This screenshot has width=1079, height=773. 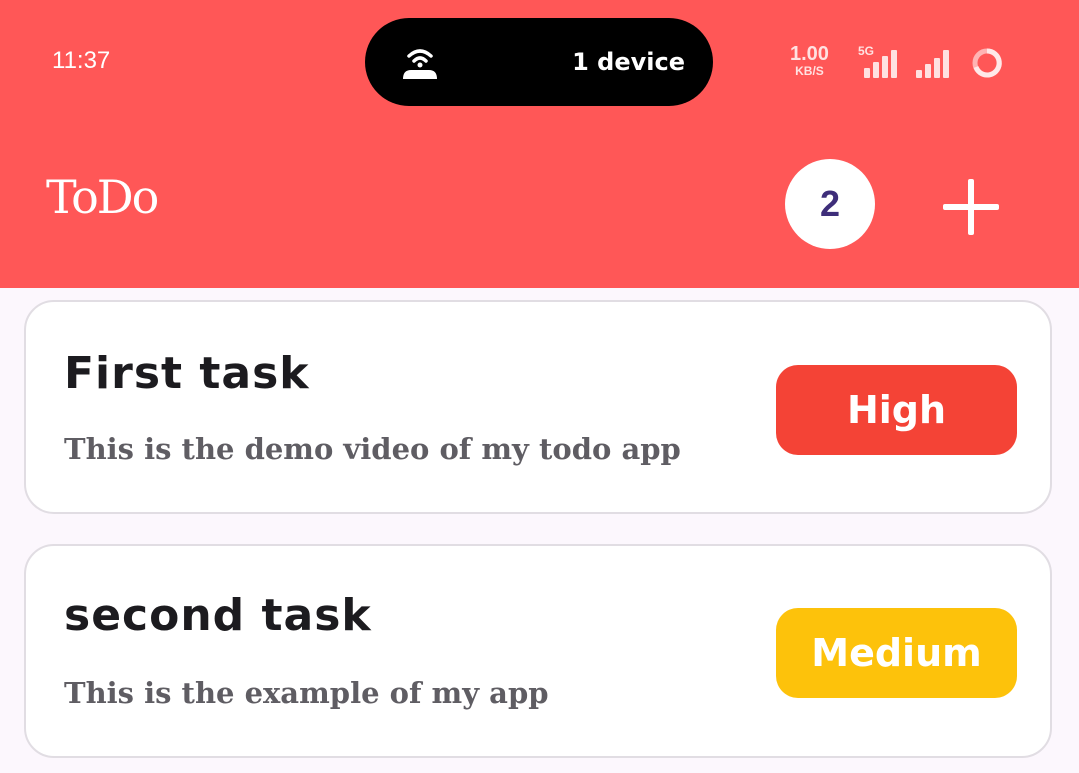 I want to click on status-indicators: 1.00 KB/S 5G, so click(x=903, y=65).